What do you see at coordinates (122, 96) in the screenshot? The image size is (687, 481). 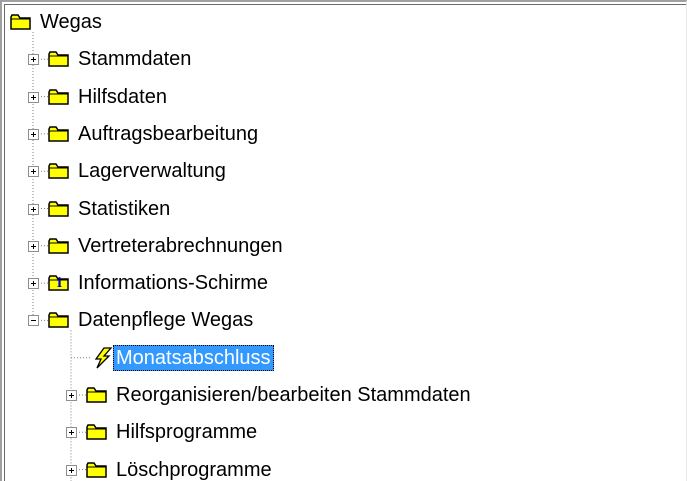 I see `tree-node-label: Hilfsdaten` at bounding box center [122, 96].